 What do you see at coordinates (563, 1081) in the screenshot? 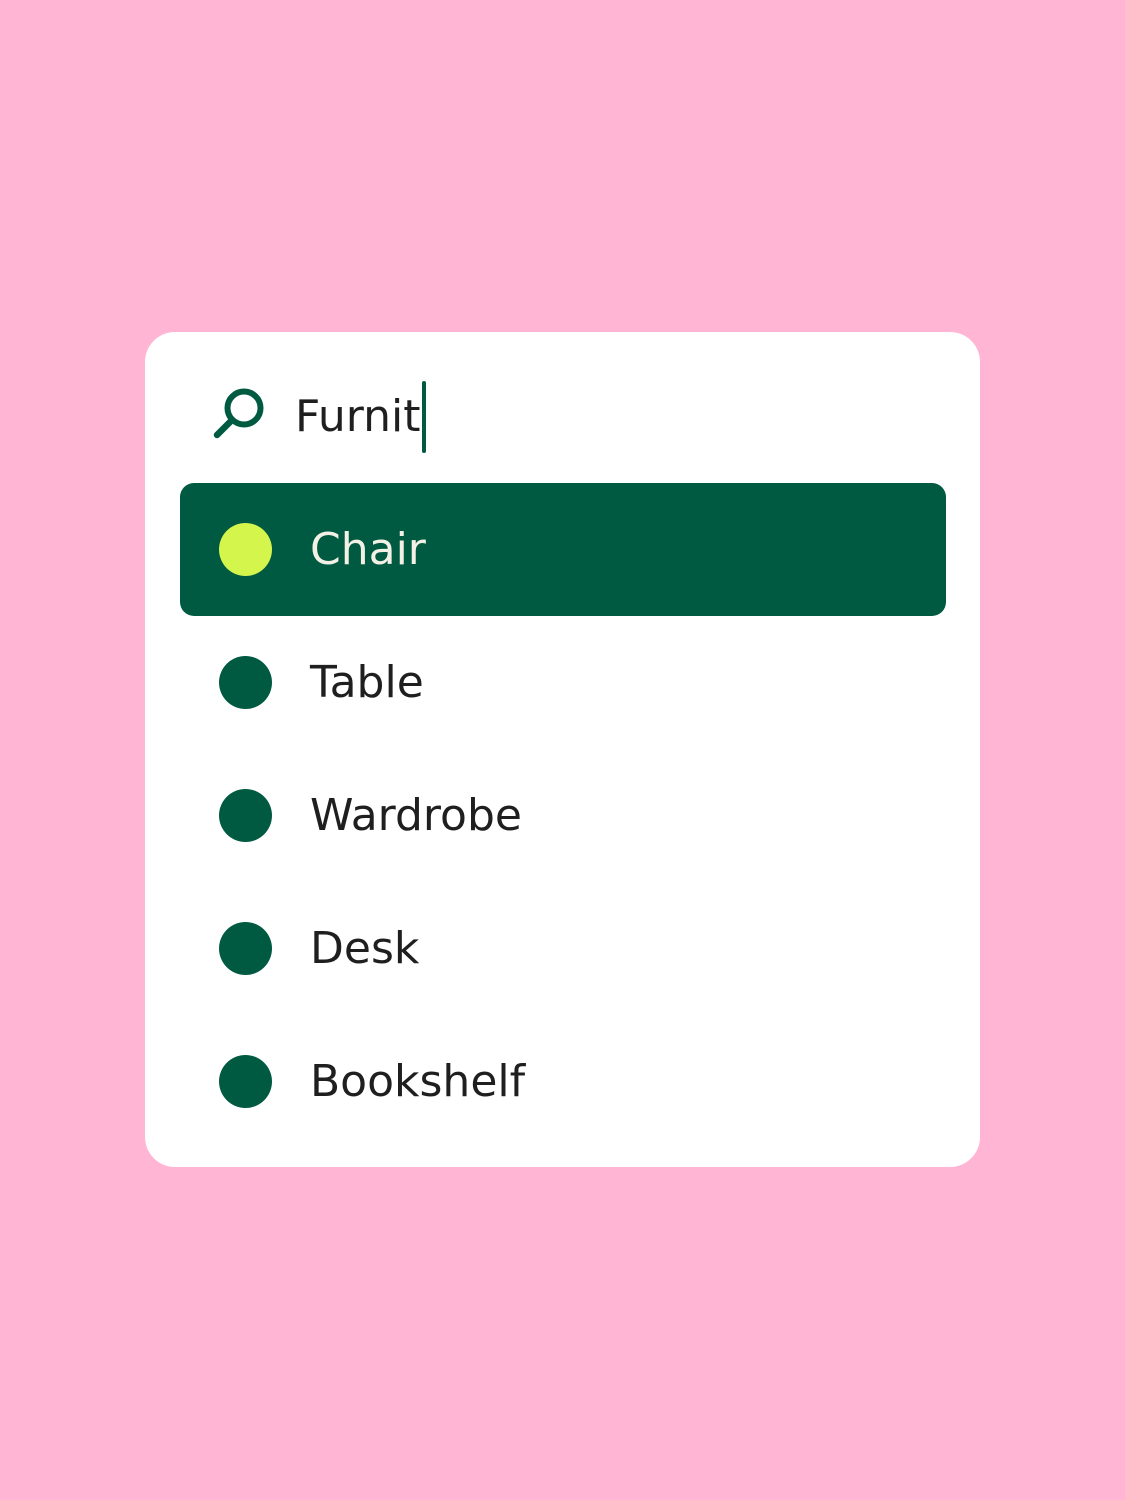
I see `list-item-bookshelf: Bookshelf` at bounding box center [563, 1081].